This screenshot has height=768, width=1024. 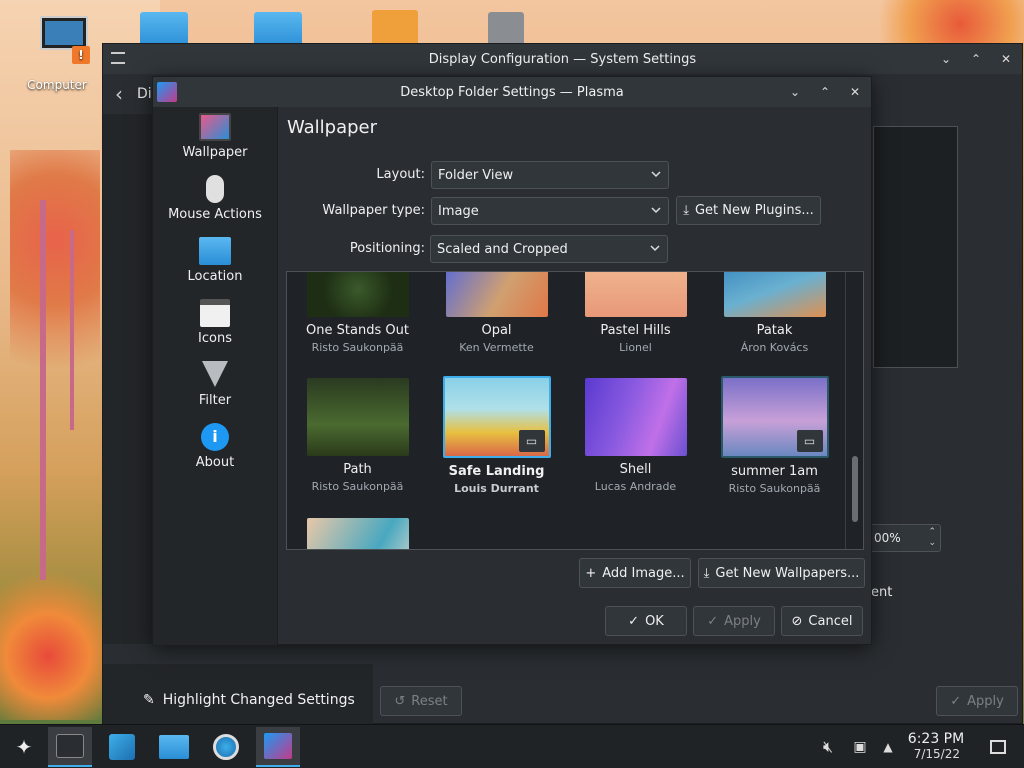 I want to click on sidebar-item-icons: Icons, so click(x=215, y=322).